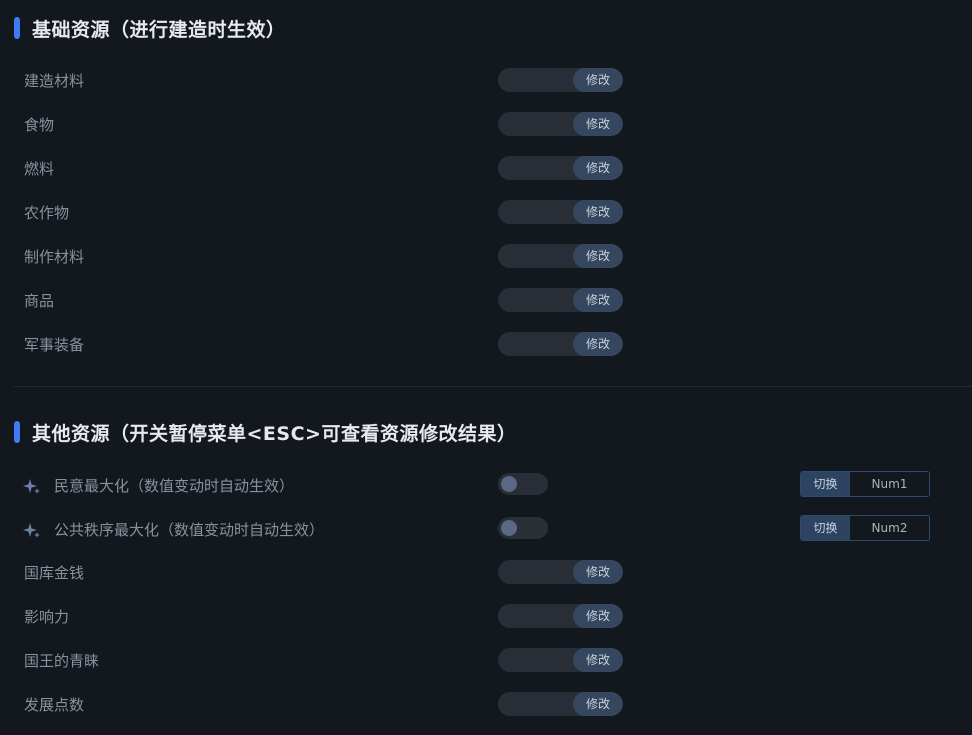 This screenshot has width=972, height=735. Describe the element at coordinates (486, 345) in the screenshot. I see `resource-row-military-equipment: 军事装备 修改` at that location.